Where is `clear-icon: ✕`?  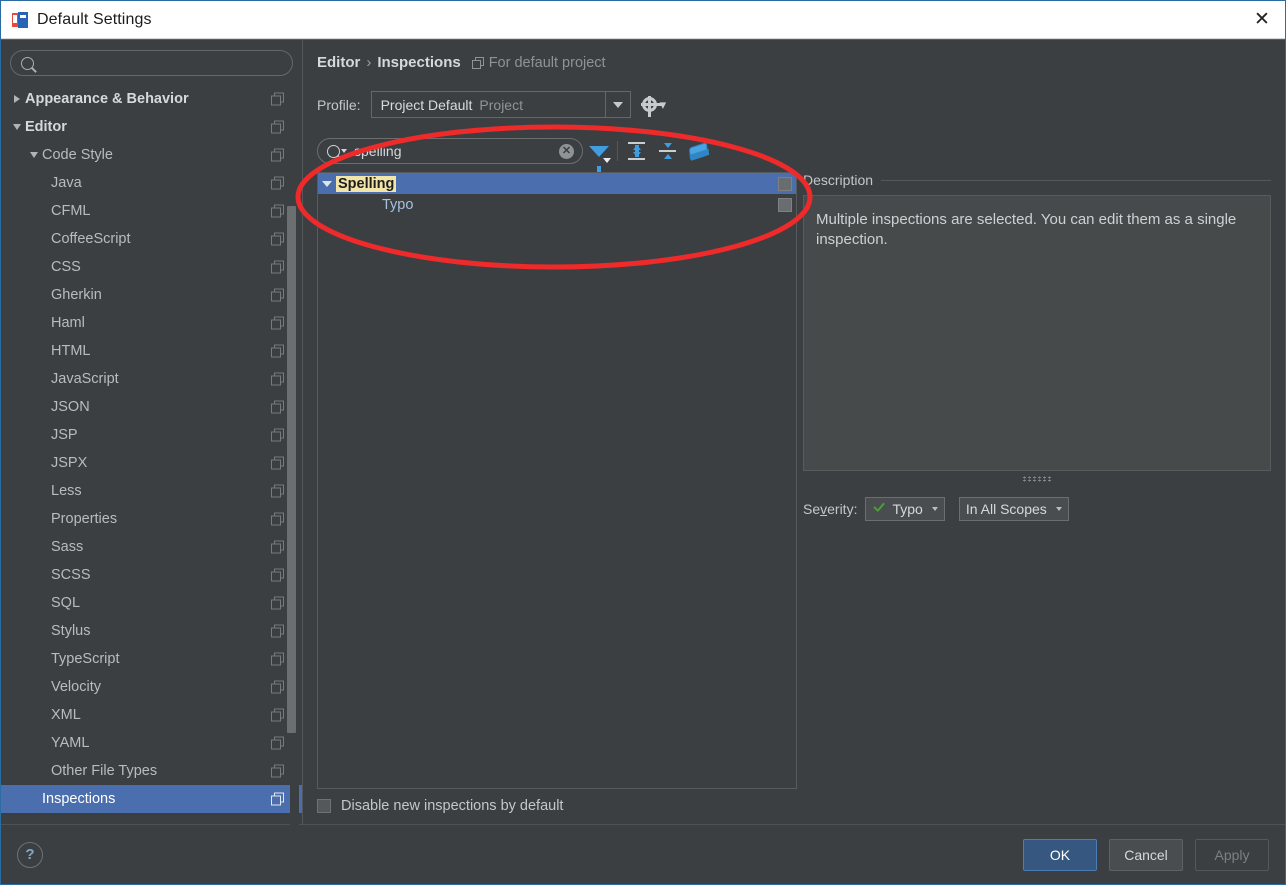
clear-icon: ✕ is located at coordinates (566, 151).